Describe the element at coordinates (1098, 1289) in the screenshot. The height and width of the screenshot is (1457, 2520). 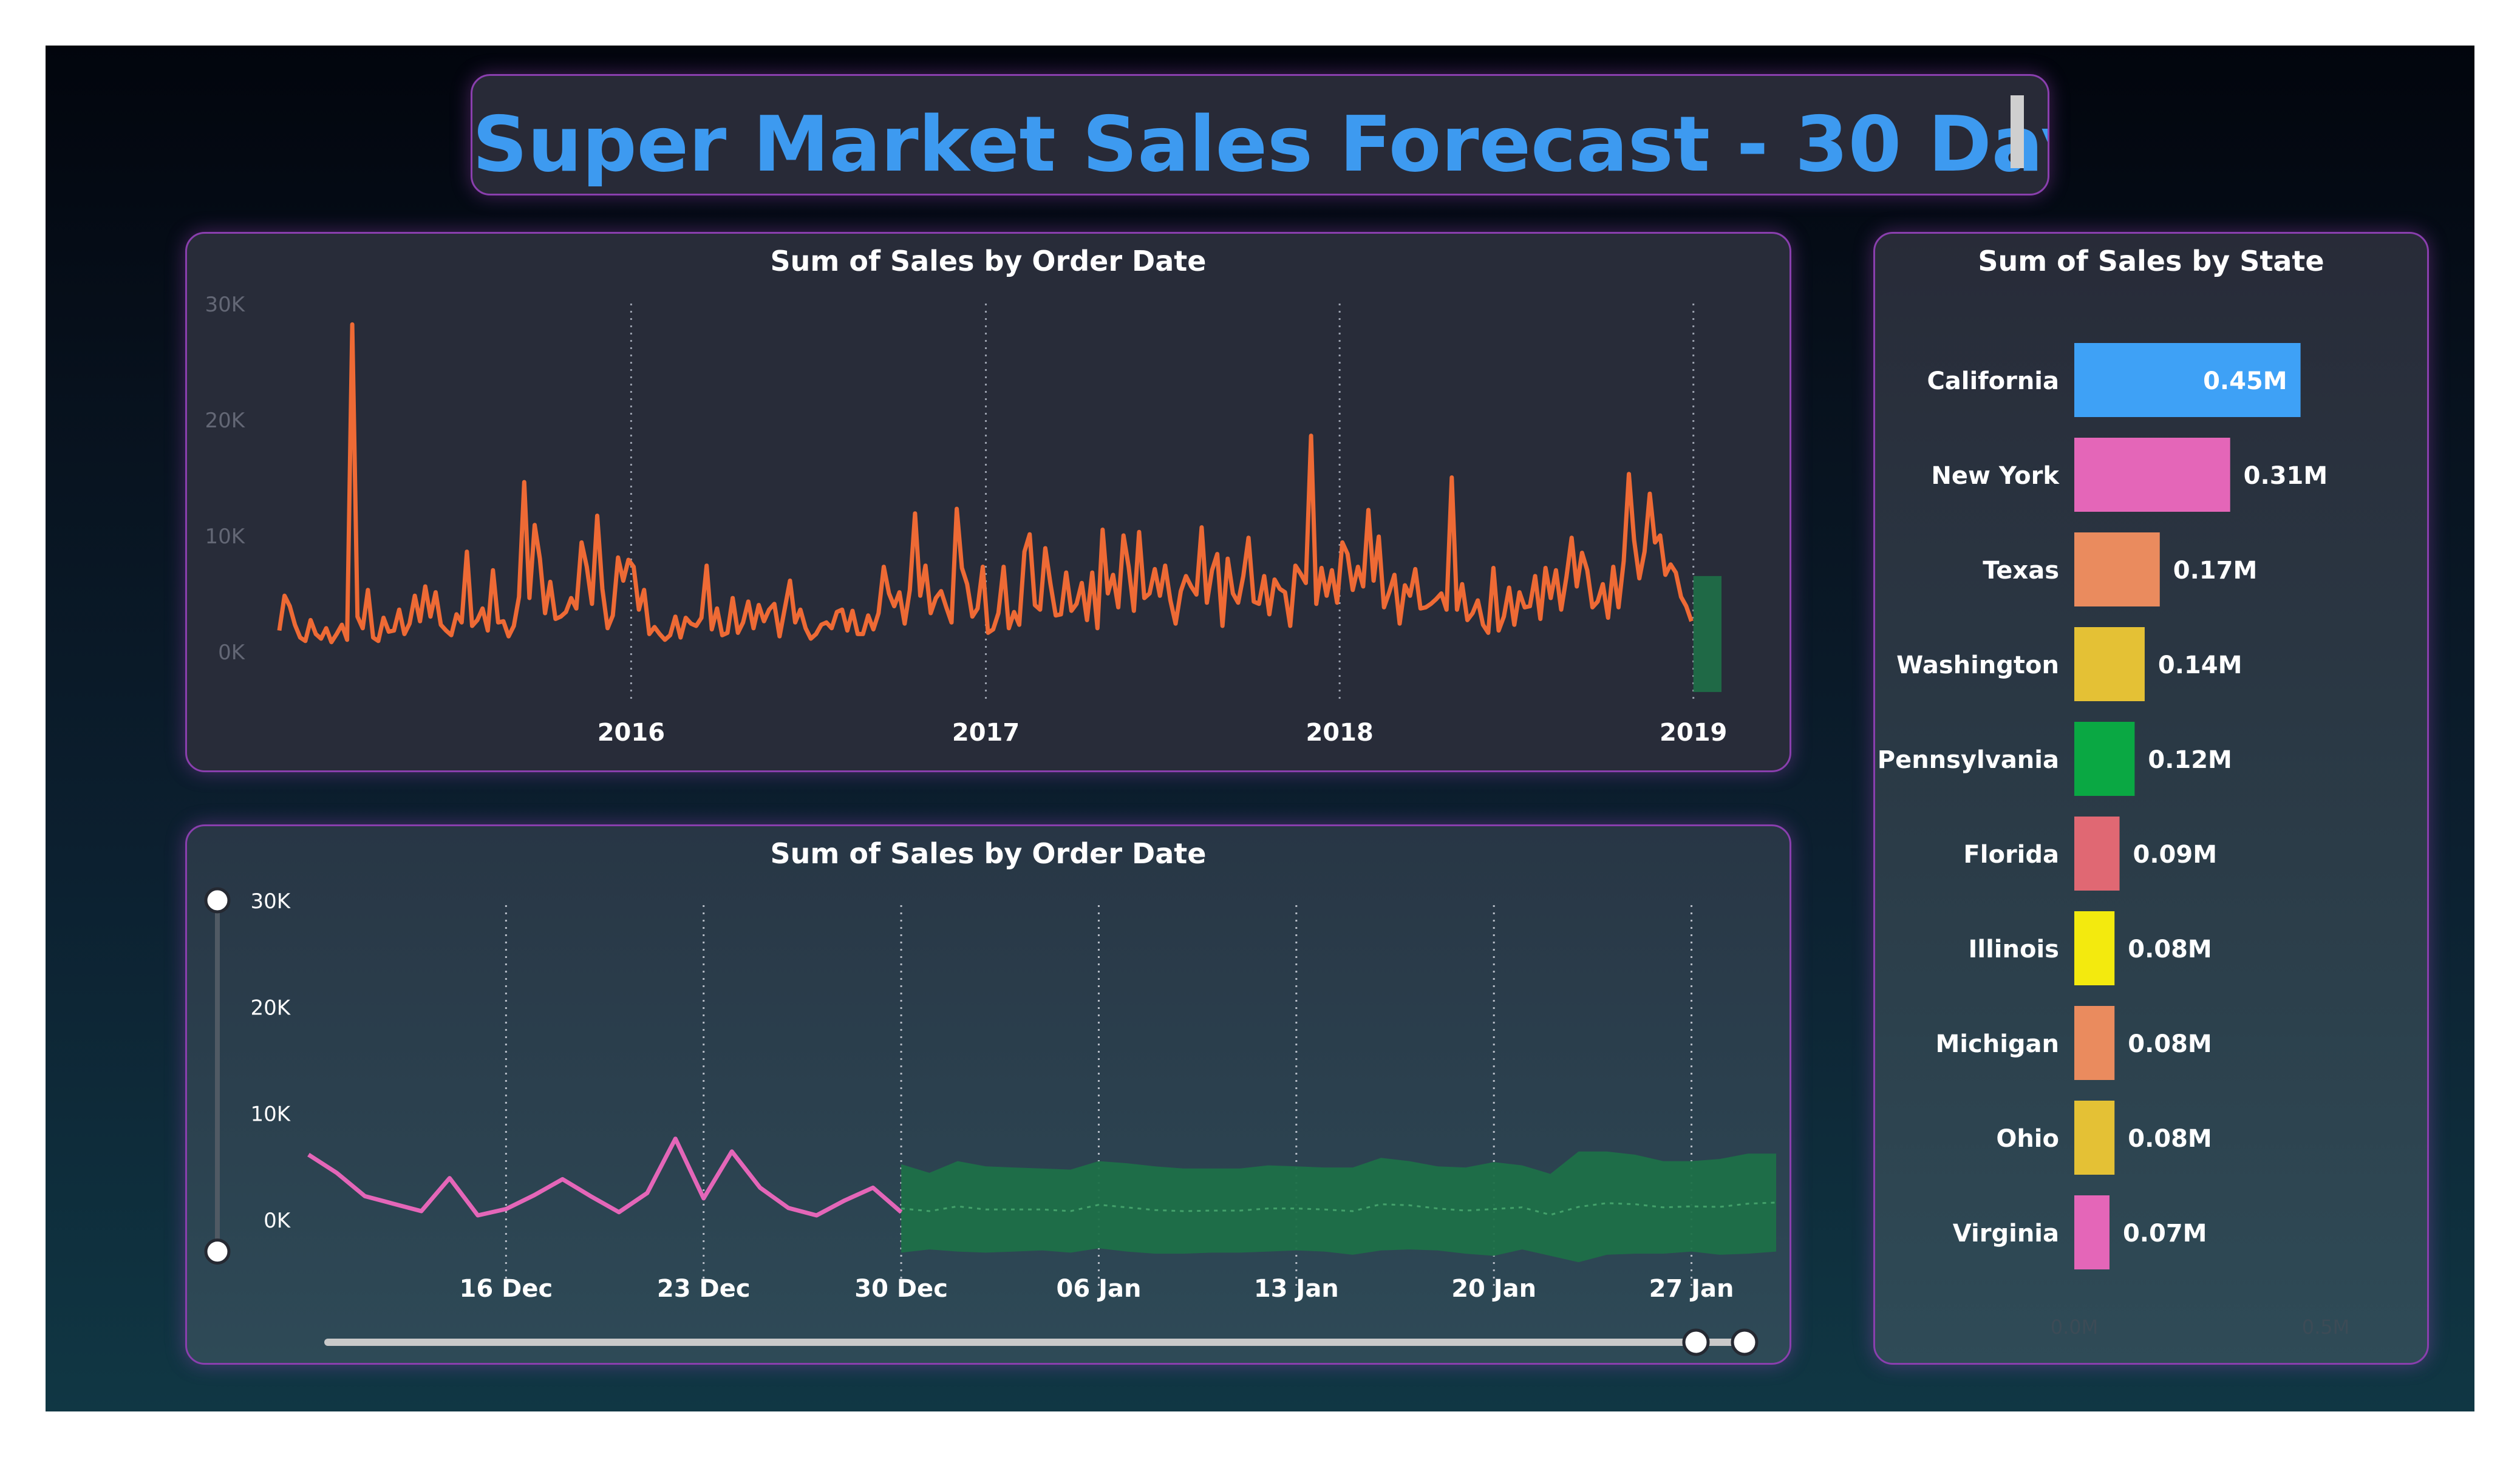
I see `x-tick-label: 06 Jan` at that location.